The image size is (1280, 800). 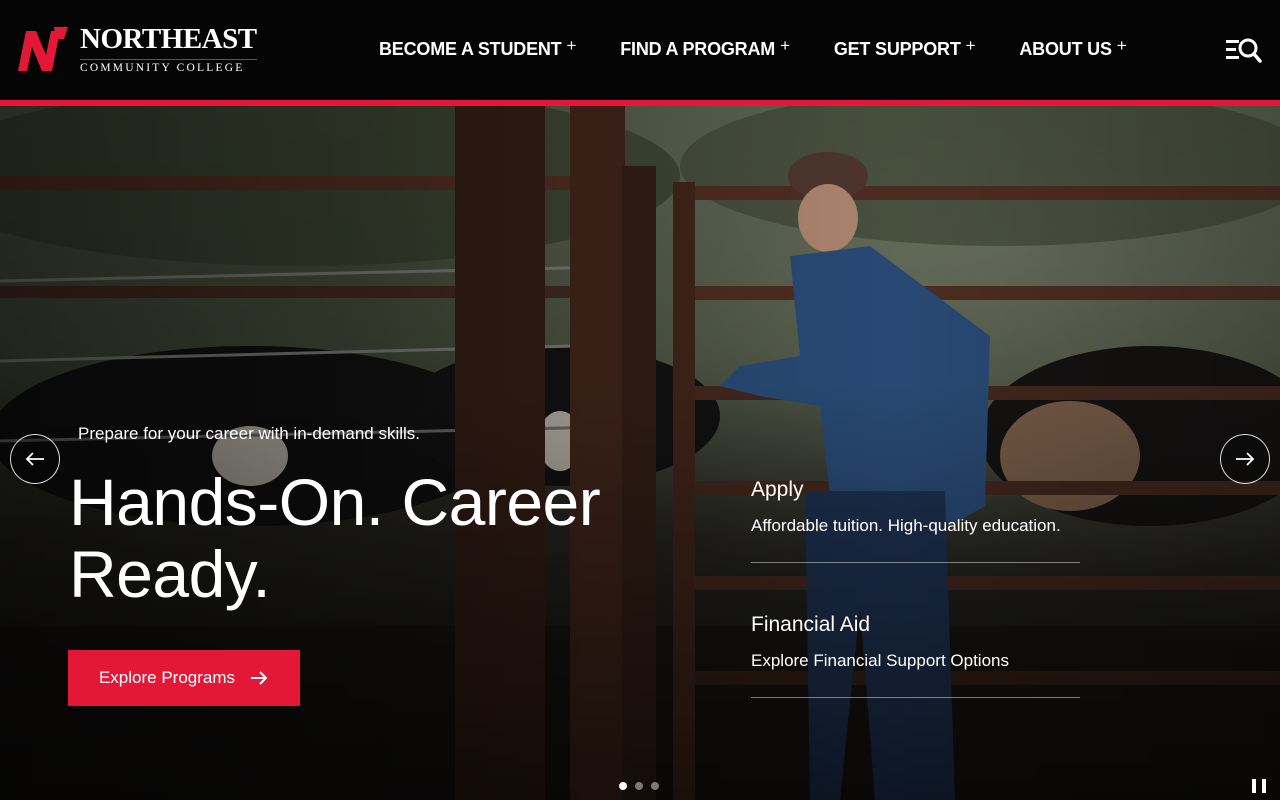 I want to click on nav-label: BECOME A STUDENT, so click(x=470, y=49).